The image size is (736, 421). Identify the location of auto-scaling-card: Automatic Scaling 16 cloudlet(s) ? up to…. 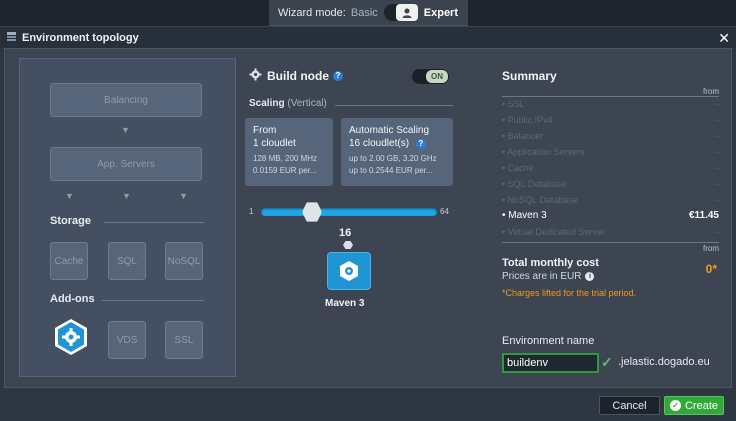
(397, 152).